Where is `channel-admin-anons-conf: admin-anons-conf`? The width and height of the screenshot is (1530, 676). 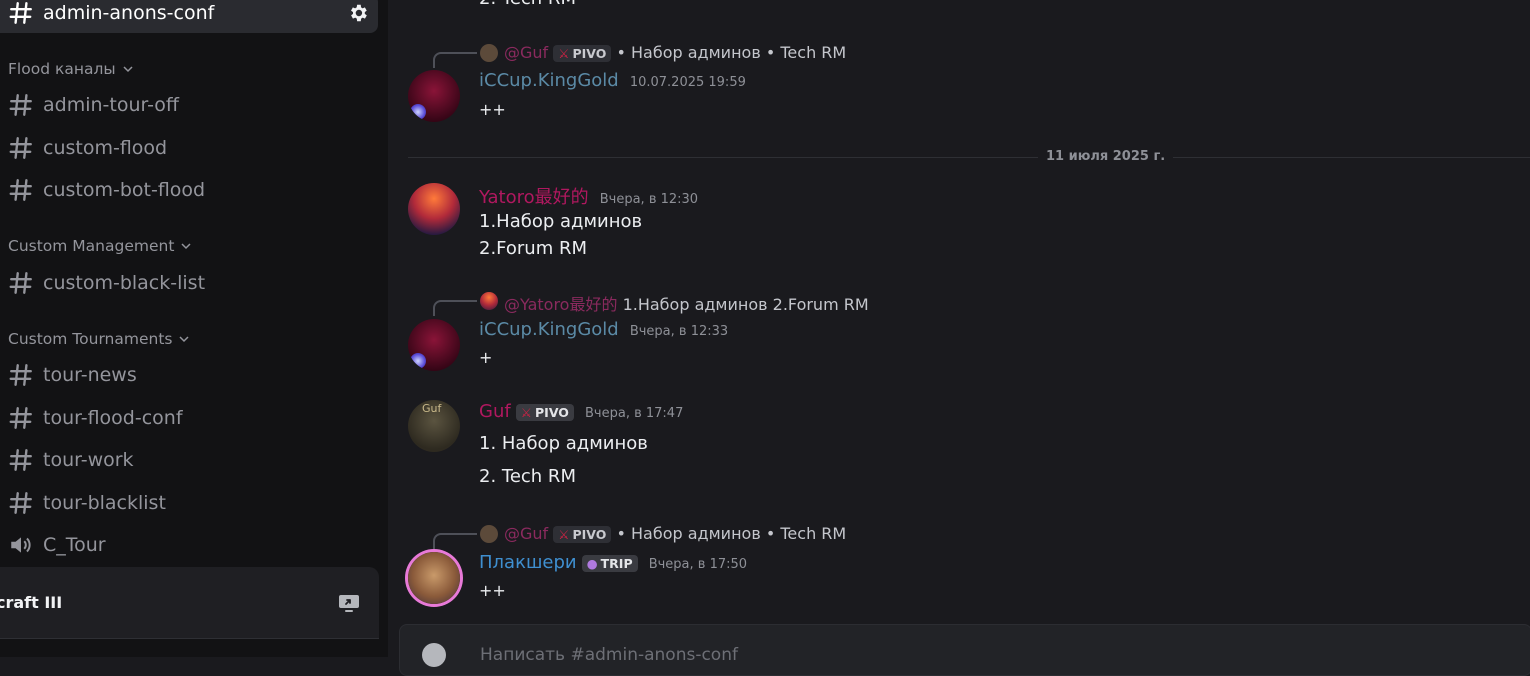
channel-admin-anons-conf: admin-anons-conf is located at coordinates (189, 15).